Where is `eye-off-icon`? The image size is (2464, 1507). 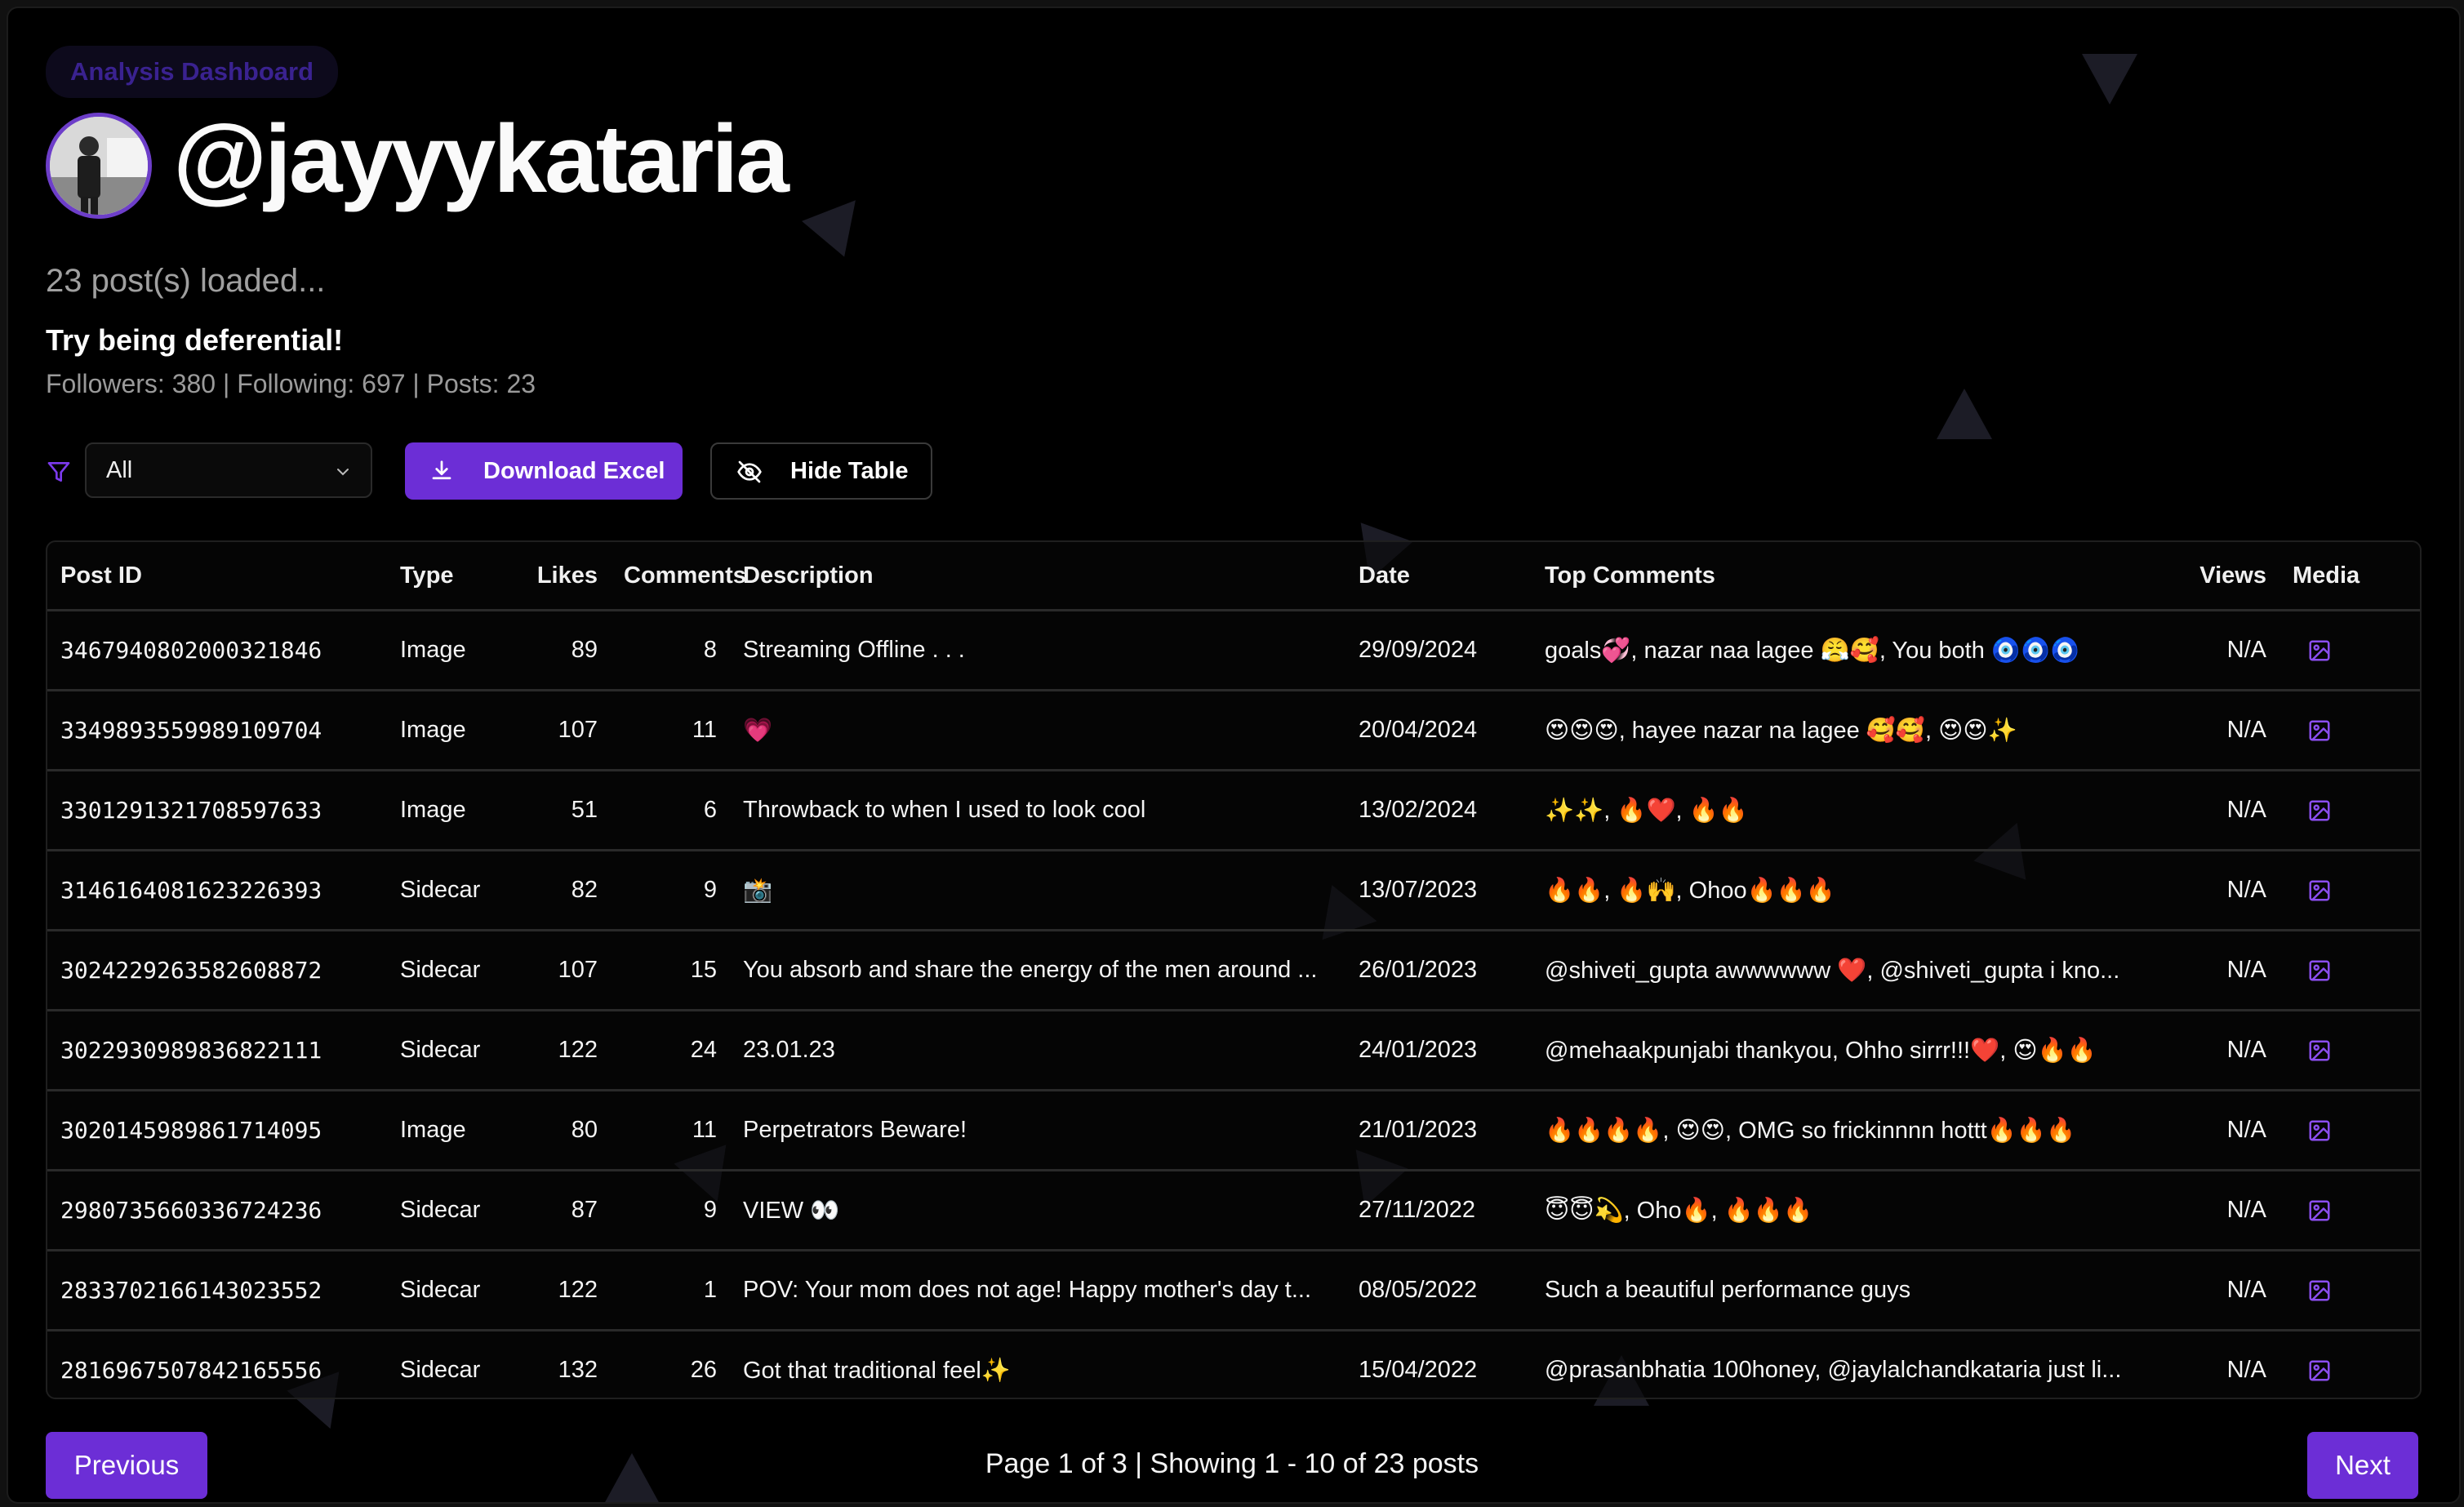 eye-off-icon is located at coordinates (749, 471).